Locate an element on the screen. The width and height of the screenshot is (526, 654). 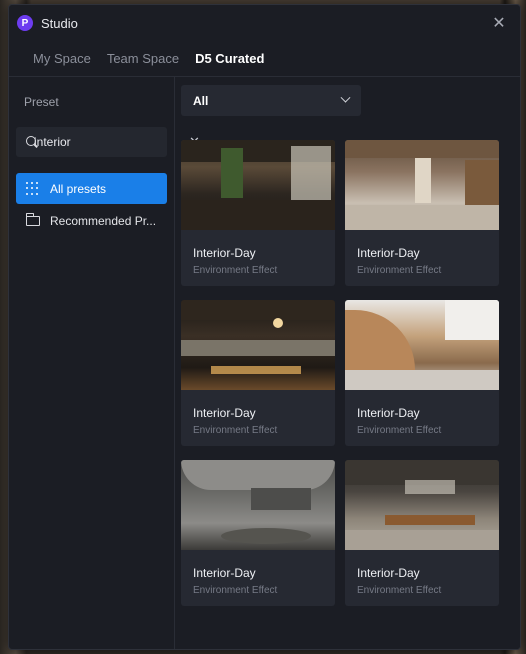
scroll-fade is located at coordinates (347, 634).